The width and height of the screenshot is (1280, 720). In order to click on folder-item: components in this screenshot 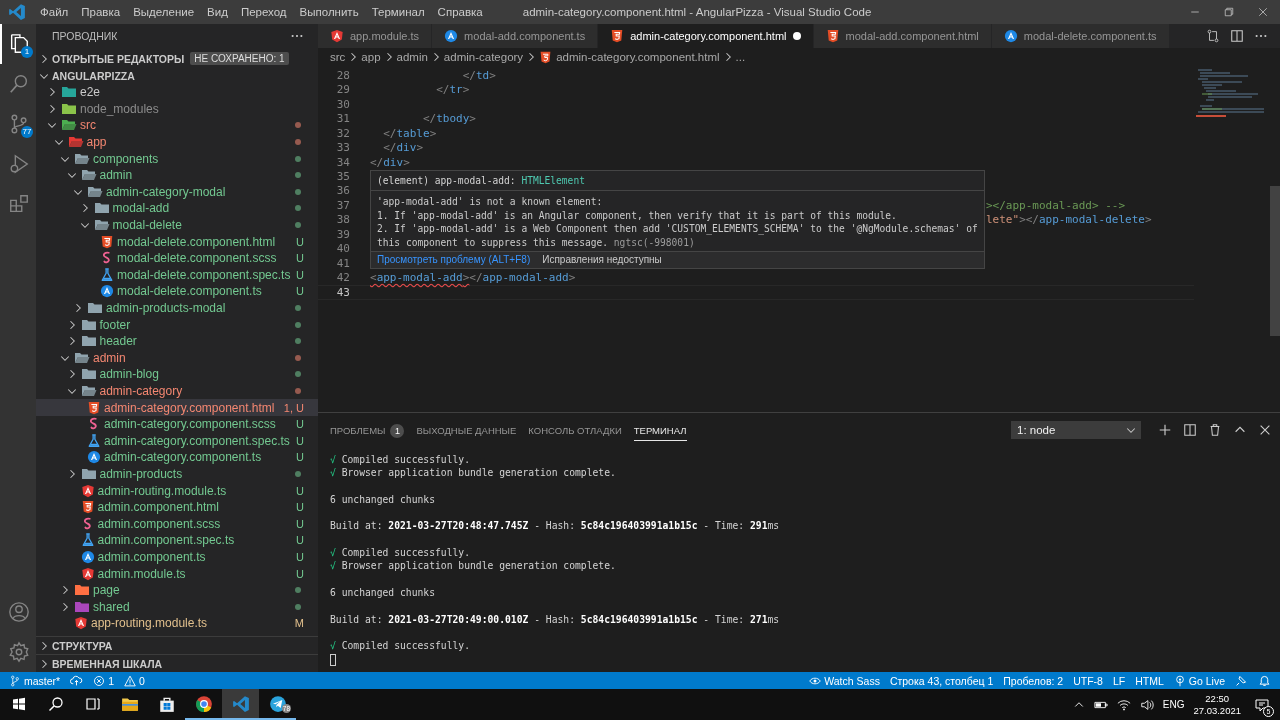, I will do `click(126, 158)`.